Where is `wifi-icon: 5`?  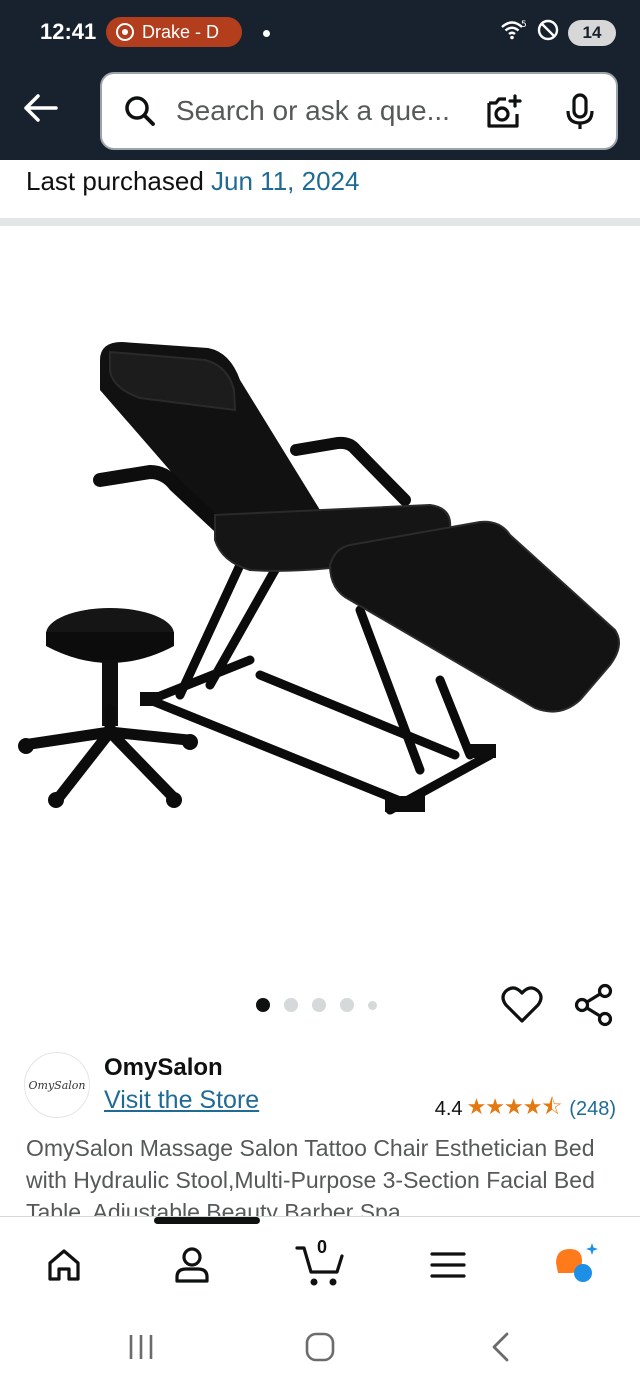 wifi-icon: 5 is located at coordinates (514, 32).